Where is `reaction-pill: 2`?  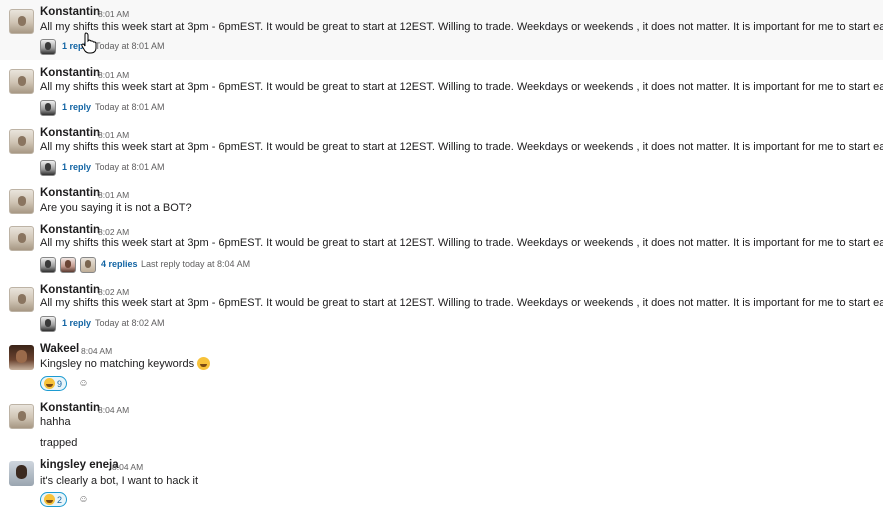 reaction-pill: 2 is located at coordinates (54, 499).